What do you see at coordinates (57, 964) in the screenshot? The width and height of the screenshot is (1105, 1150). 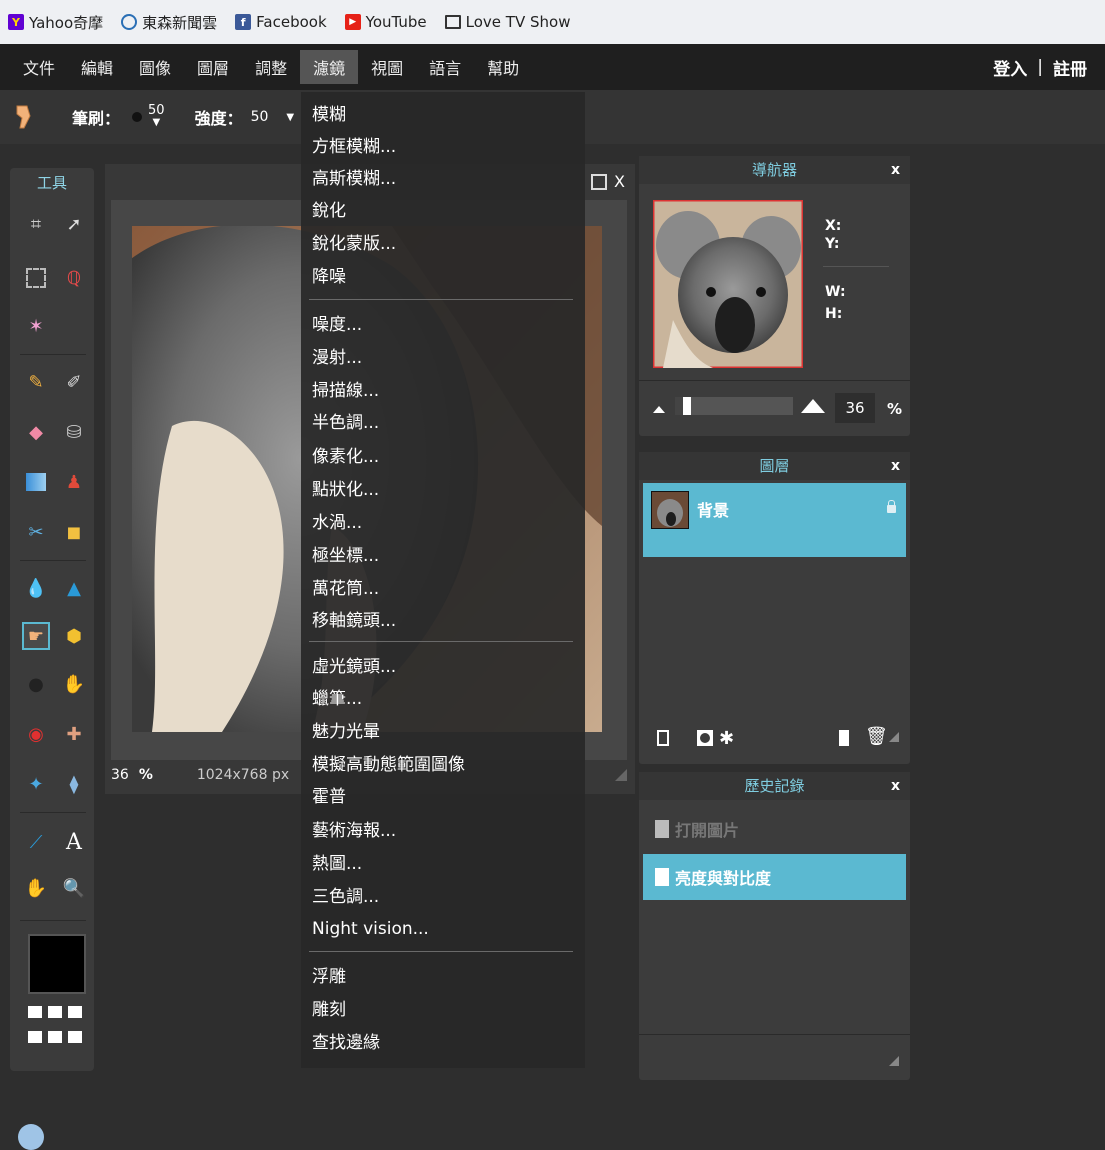 I see `foreground-color-swatch` at bounding box center [57, 964].